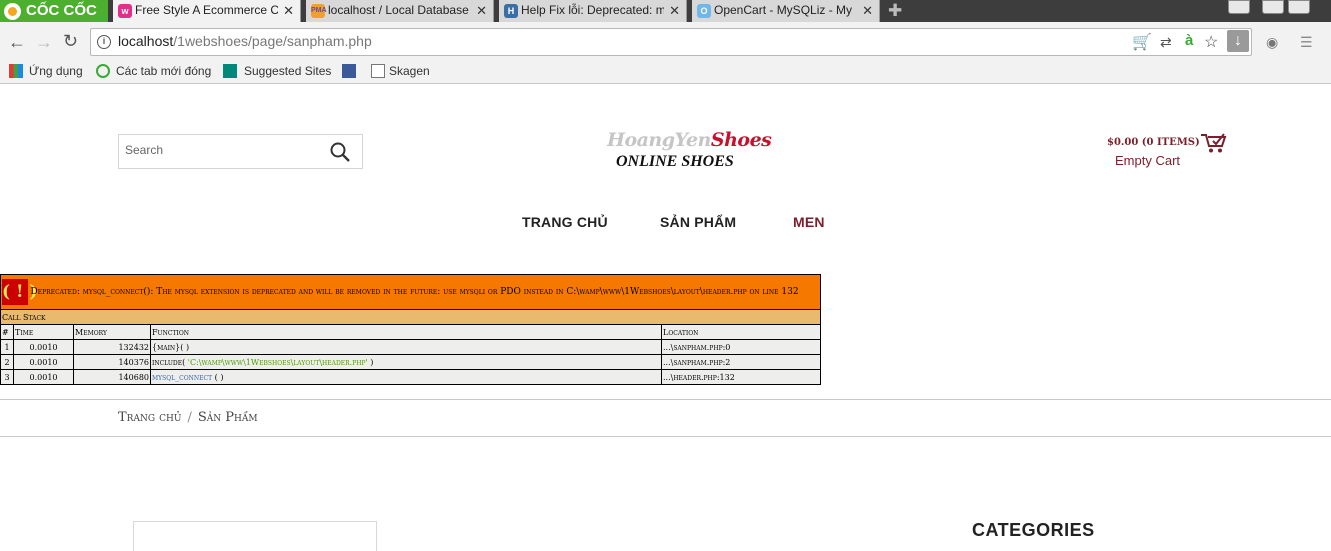  What do you see at coordinates (182, 377) in the screenshot?
I see `function-link: mysql_connect` at bounding box center [182, 377].